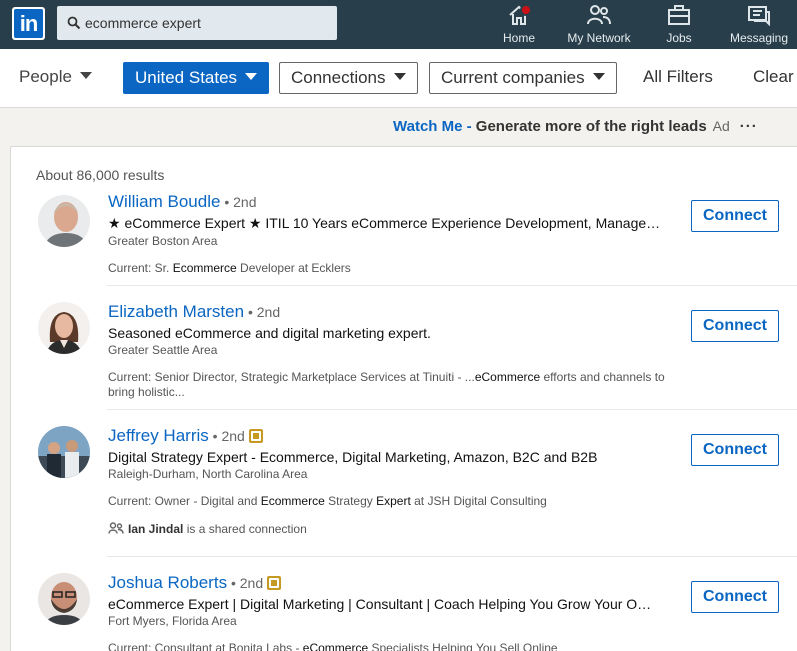  What do you see at coordinates (184, 501) in the screenshot?
I see `snippet-text: Current: Owner - Digital and` at bounding box center [184, 501].